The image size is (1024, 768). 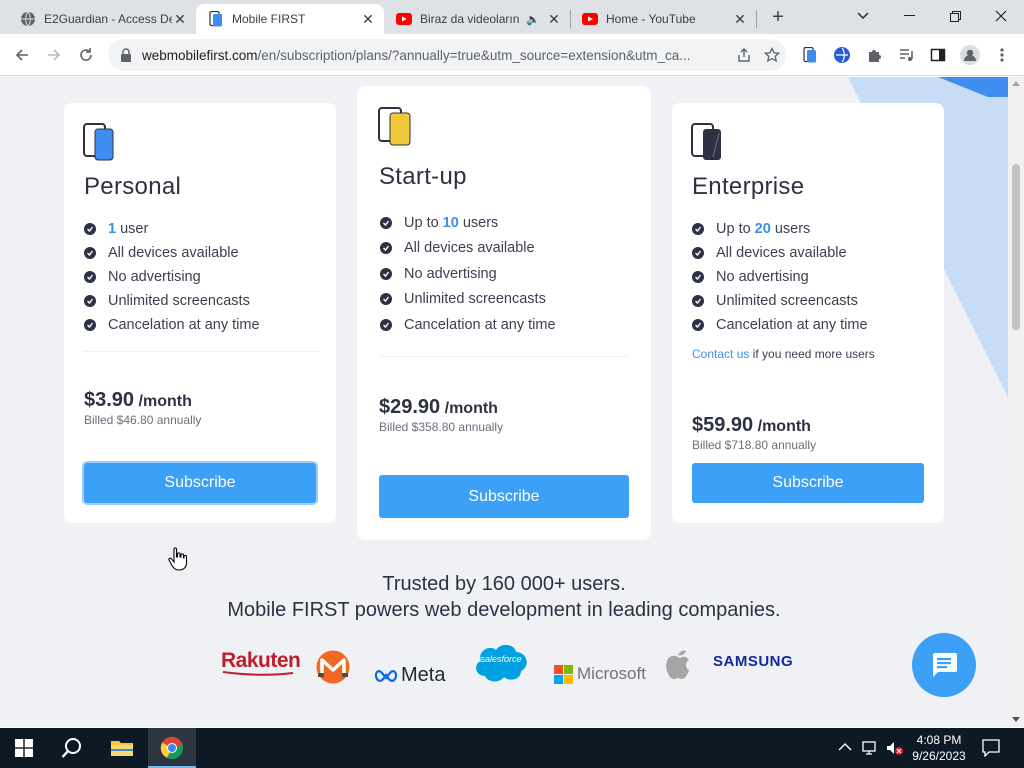 What do you see at coordinates (470, 19) in the screenshot?
I see `tab-title: Biraz da videoların` at bounding box center [470, 19].